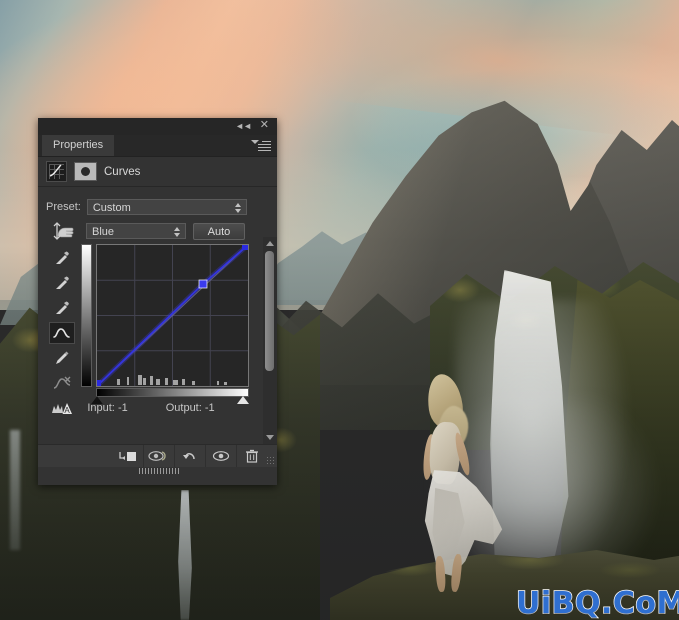 The height and width of the screenshot is (620, 679). I want to click on curves-graph, so click(172, 315).